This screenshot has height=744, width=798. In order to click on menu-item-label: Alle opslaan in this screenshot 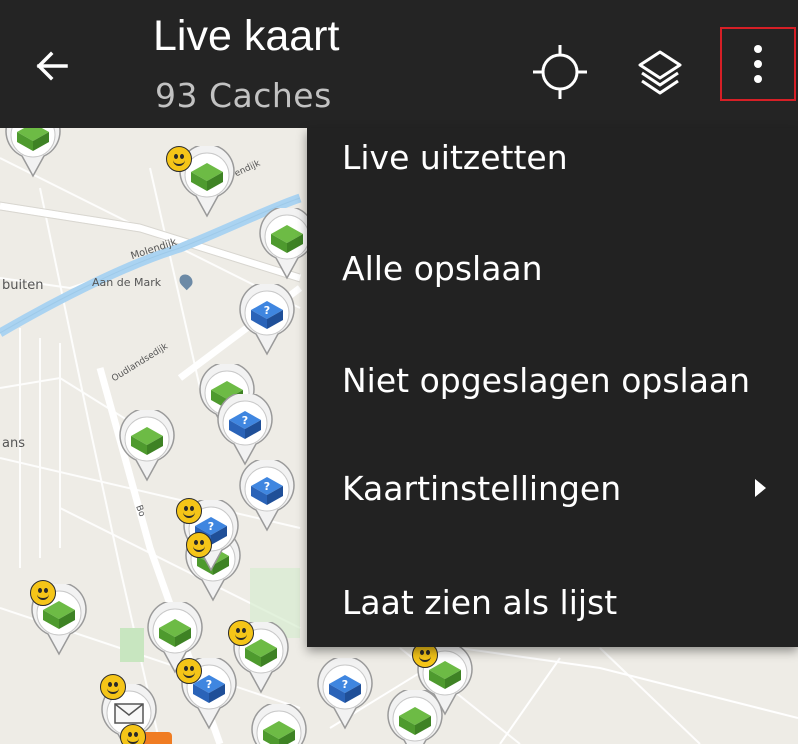, I will do `click(442, 268)`.